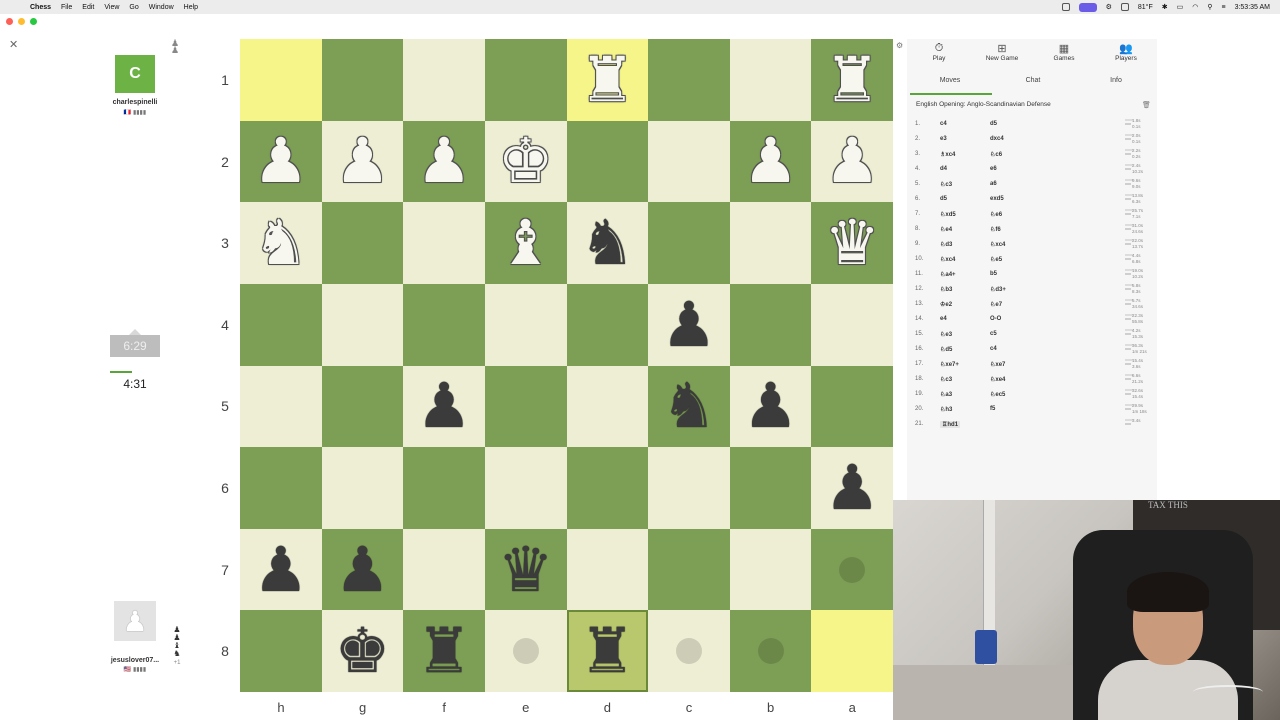  What do you see at coordinates (526, 243) in the screenshot?
I see `chess-piece: ♝` at bounding box center [526, 243].